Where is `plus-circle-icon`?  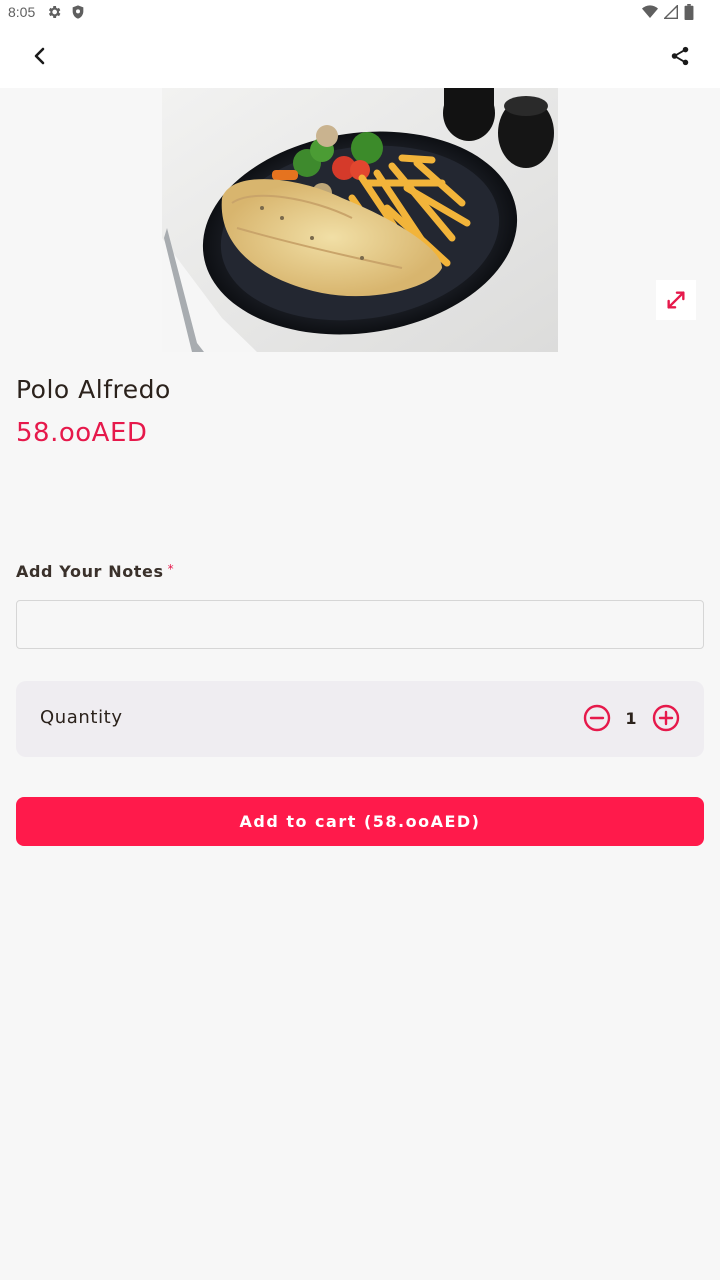 plus-circle-icon is located at coordinates (666, 718).